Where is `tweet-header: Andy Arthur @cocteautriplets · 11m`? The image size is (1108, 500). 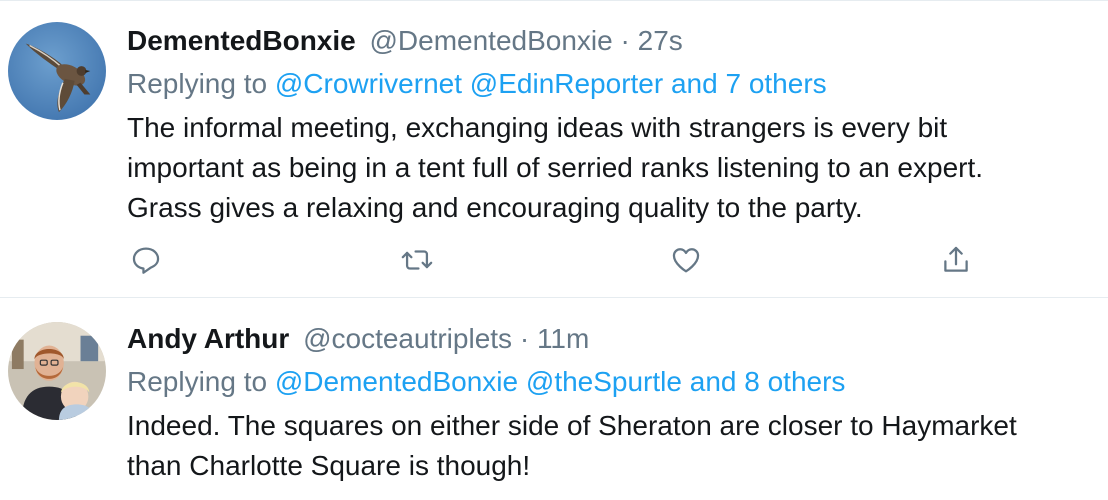 tweet-header: Andy Arthur @cocteautriplets · 11m is located at coordinates (615, 339).